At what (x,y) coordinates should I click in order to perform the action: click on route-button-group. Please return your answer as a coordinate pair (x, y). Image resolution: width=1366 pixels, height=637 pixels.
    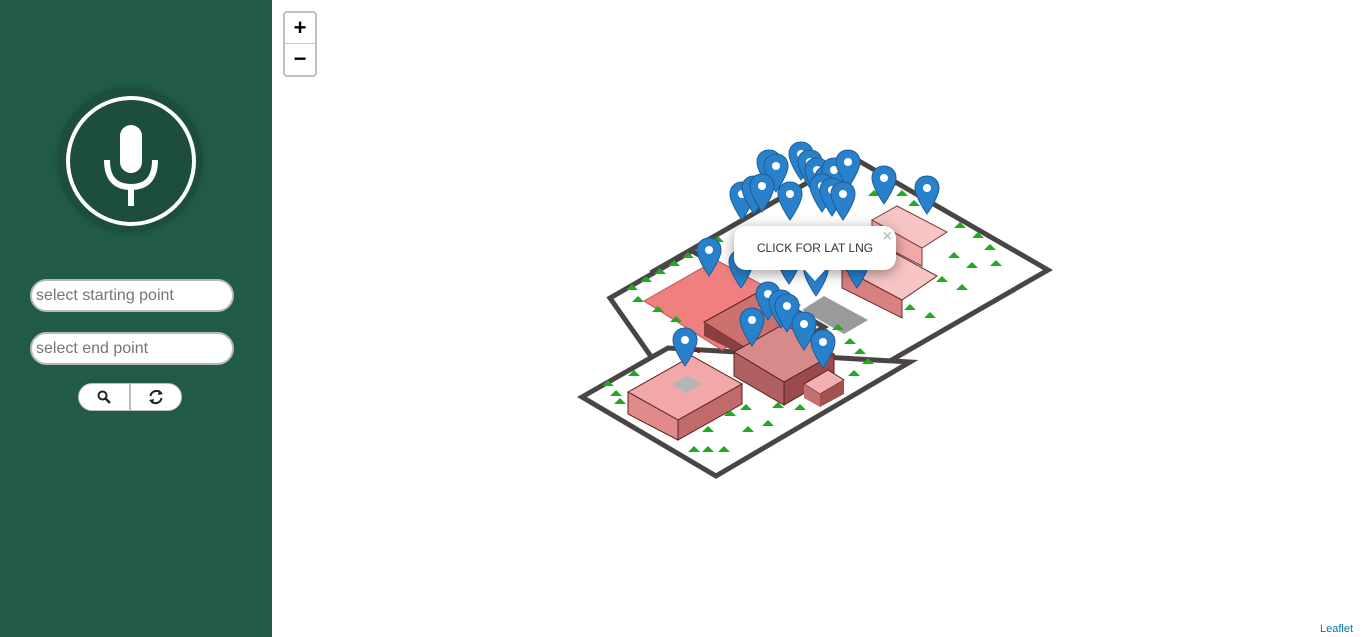
    Looking at the image, I should click on (130, 397).